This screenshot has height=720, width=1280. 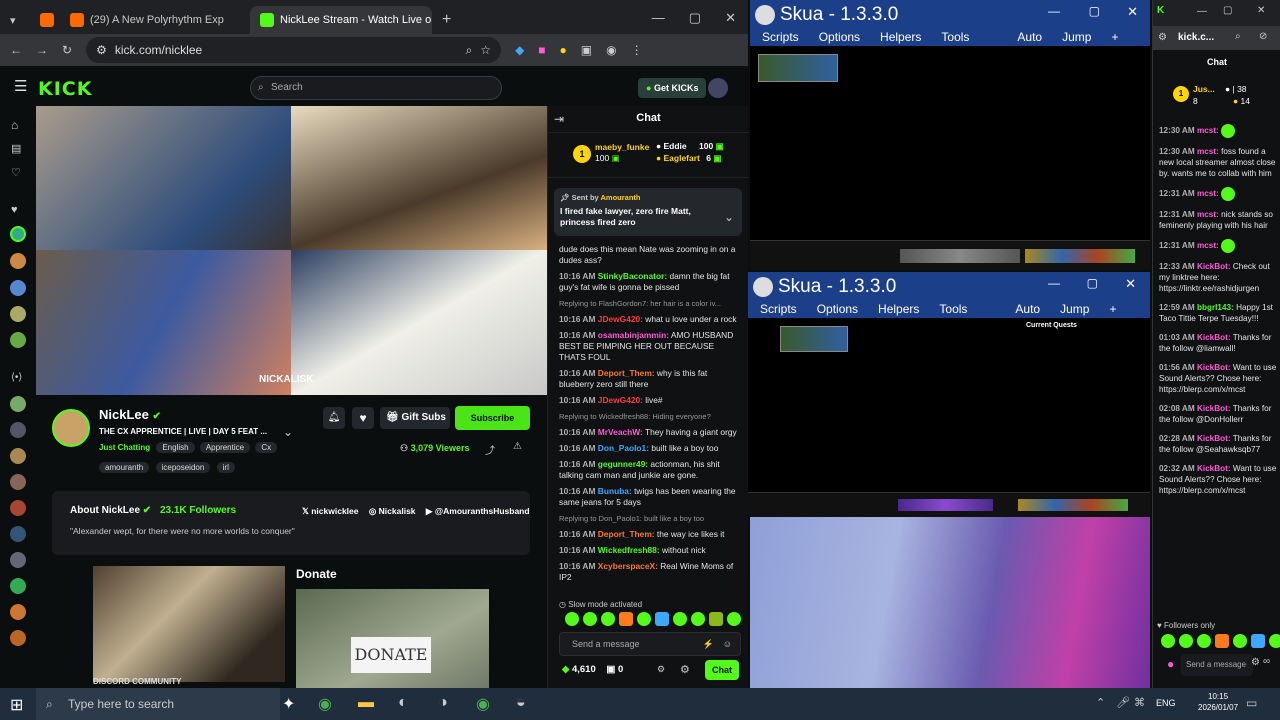 What do you see at coordinates (363, 418) in the screenshot?
I see `follow-heart-button: ♥` at bounding box center [363, 418].